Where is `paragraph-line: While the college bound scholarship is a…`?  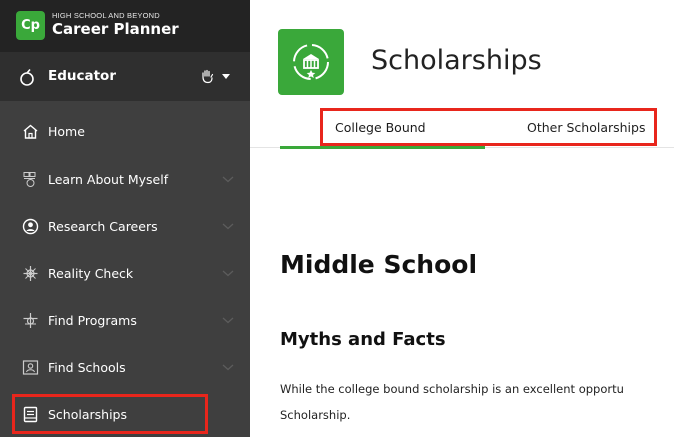 paragraph-line: While the college bound scholarship is a… is located at coordinates (452, 389).